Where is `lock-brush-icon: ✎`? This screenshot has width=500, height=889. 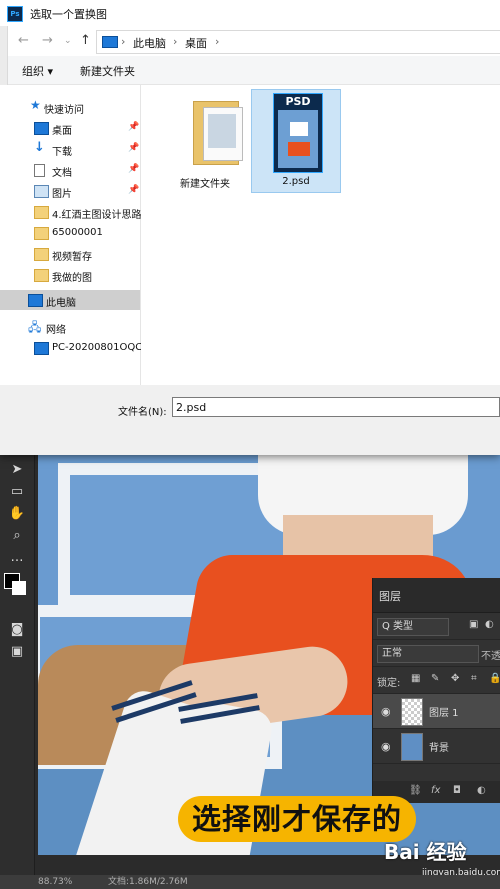 lock-brush-icon: ✎ is located at coordinates (435, 678).